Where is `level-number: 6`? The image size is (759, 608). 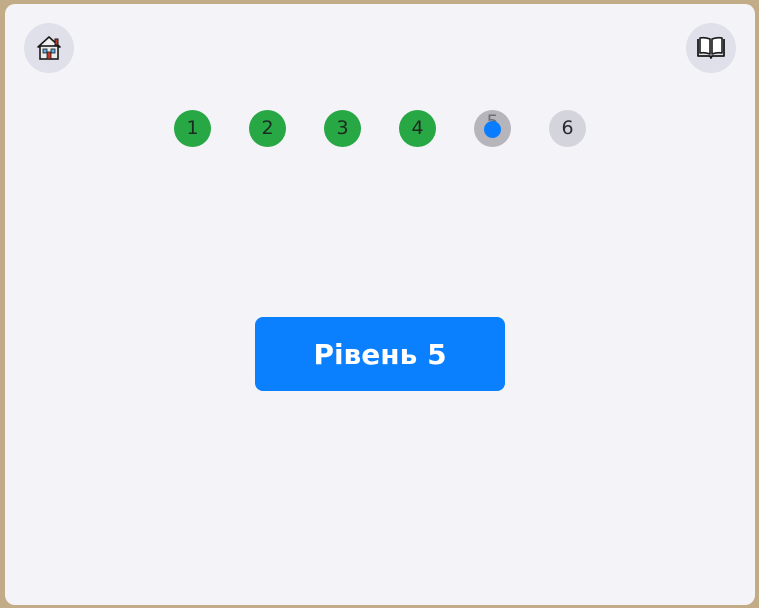
level-number: 6 is located at coordinates (567, 127).